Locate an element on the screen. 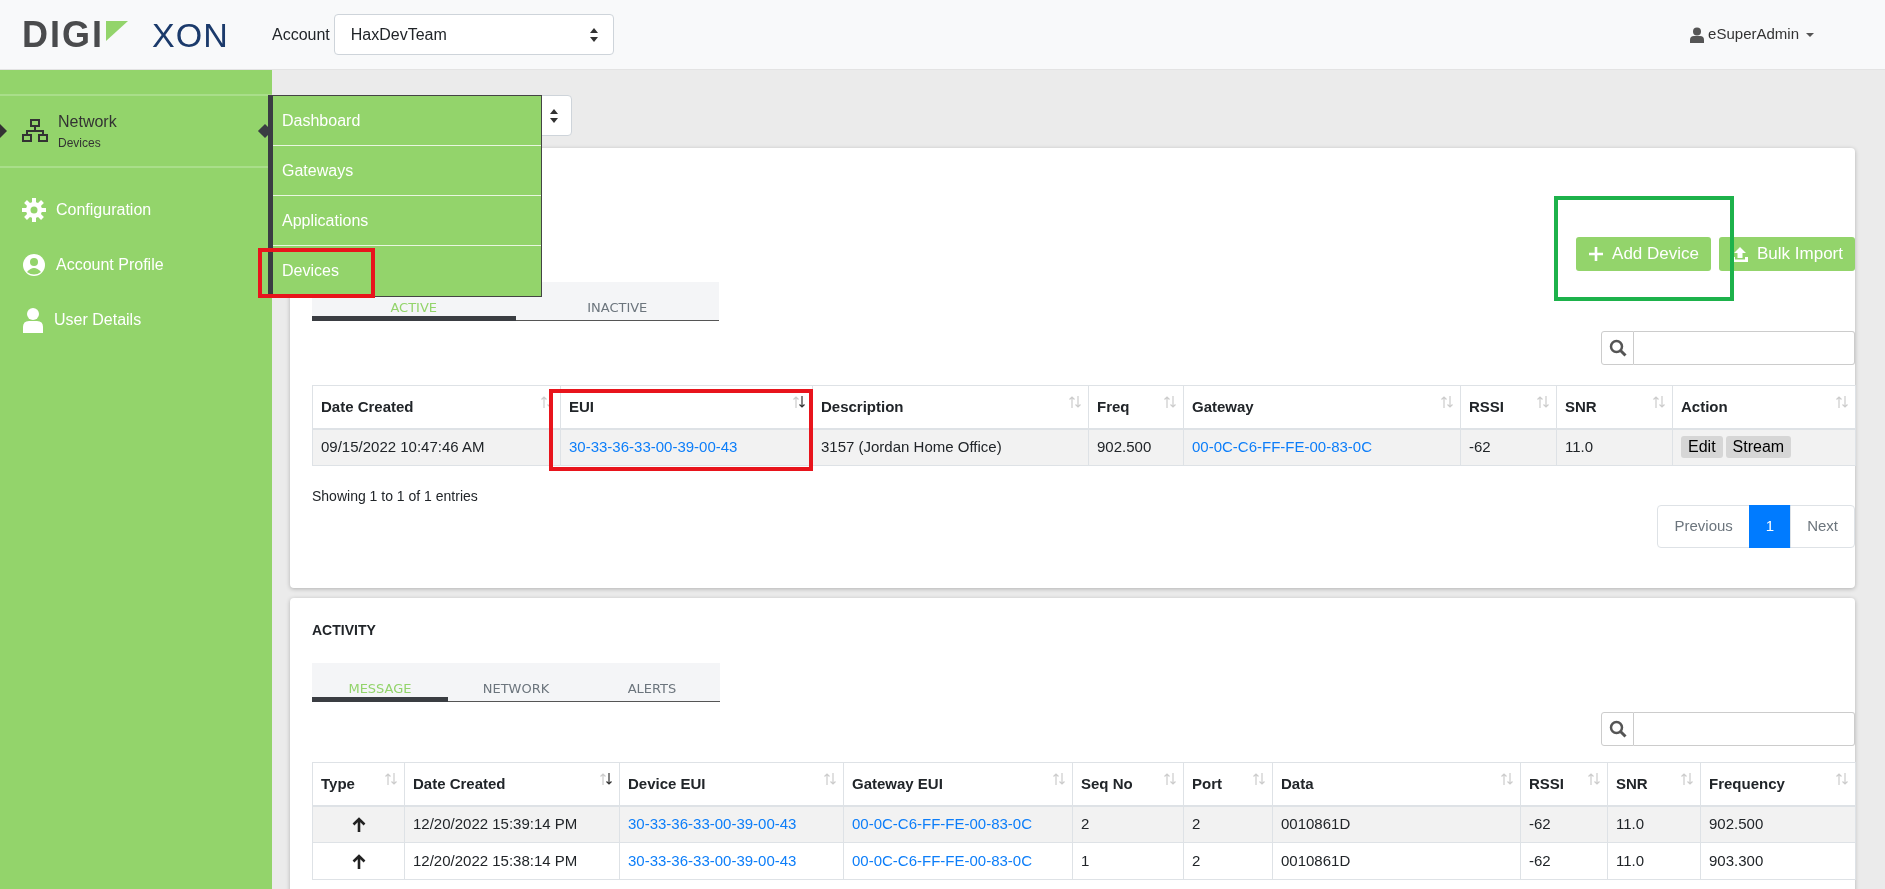  upload-icon is located at coordinates (1740, 254).